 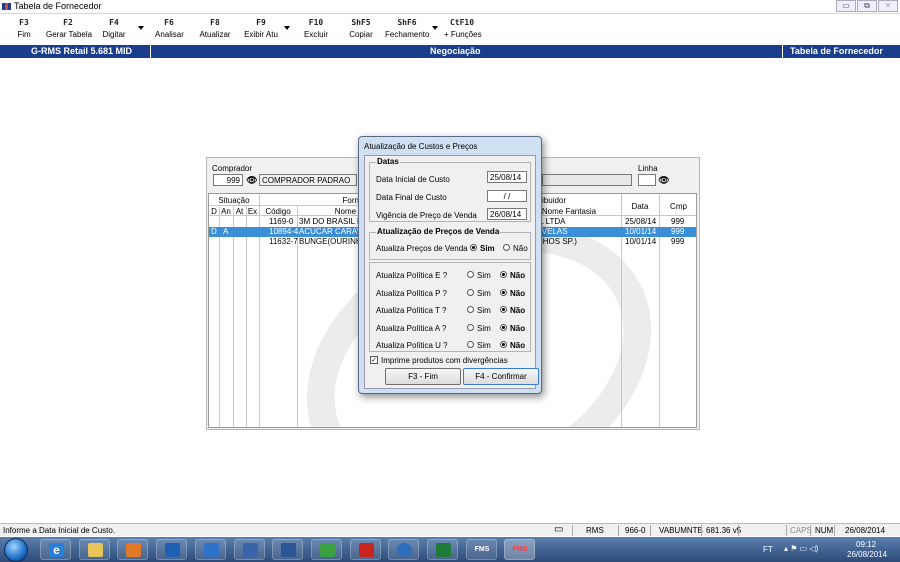 I want to click on ie-taskbar-button: e, so click(x=55, y=549).